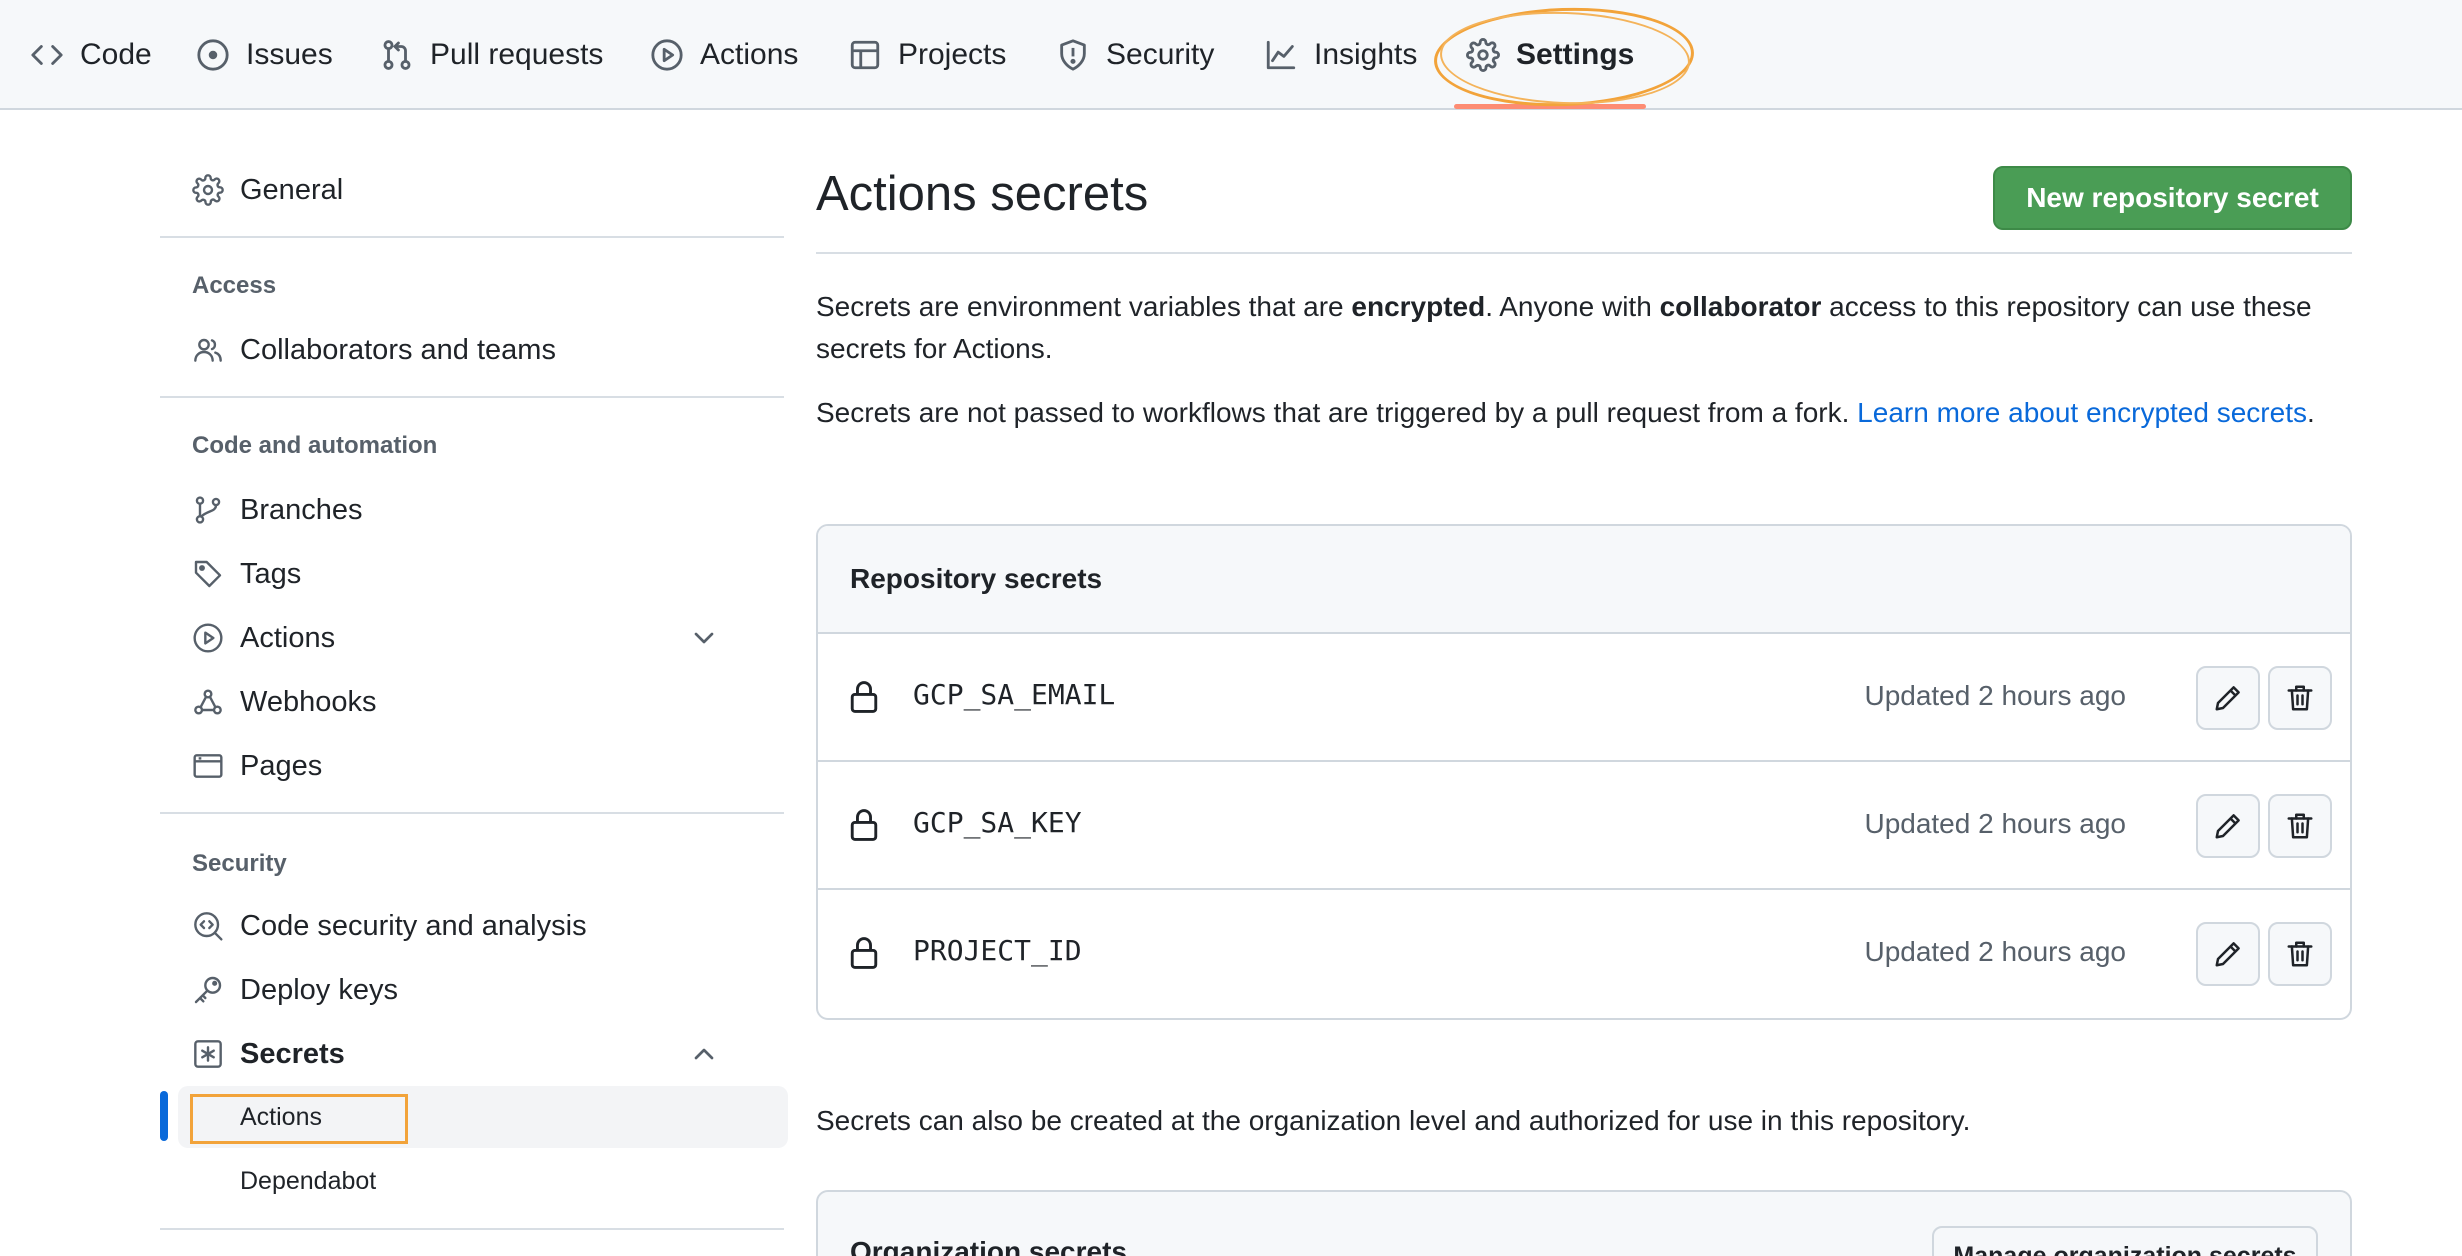  What do you see at coordinates (952, 54) in the screenshot?
I see `tab-projects-label: Projects` at bounding box center [952, 54].